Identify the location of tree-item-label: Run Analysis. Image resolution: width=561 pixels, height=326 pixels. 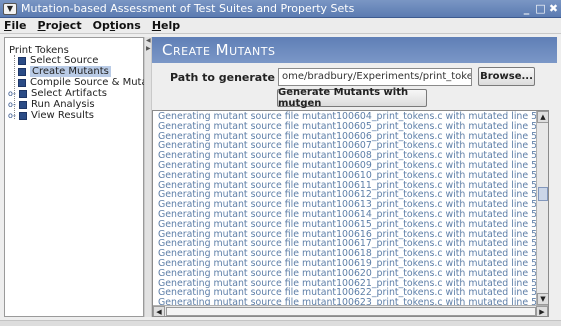
(63, 104).